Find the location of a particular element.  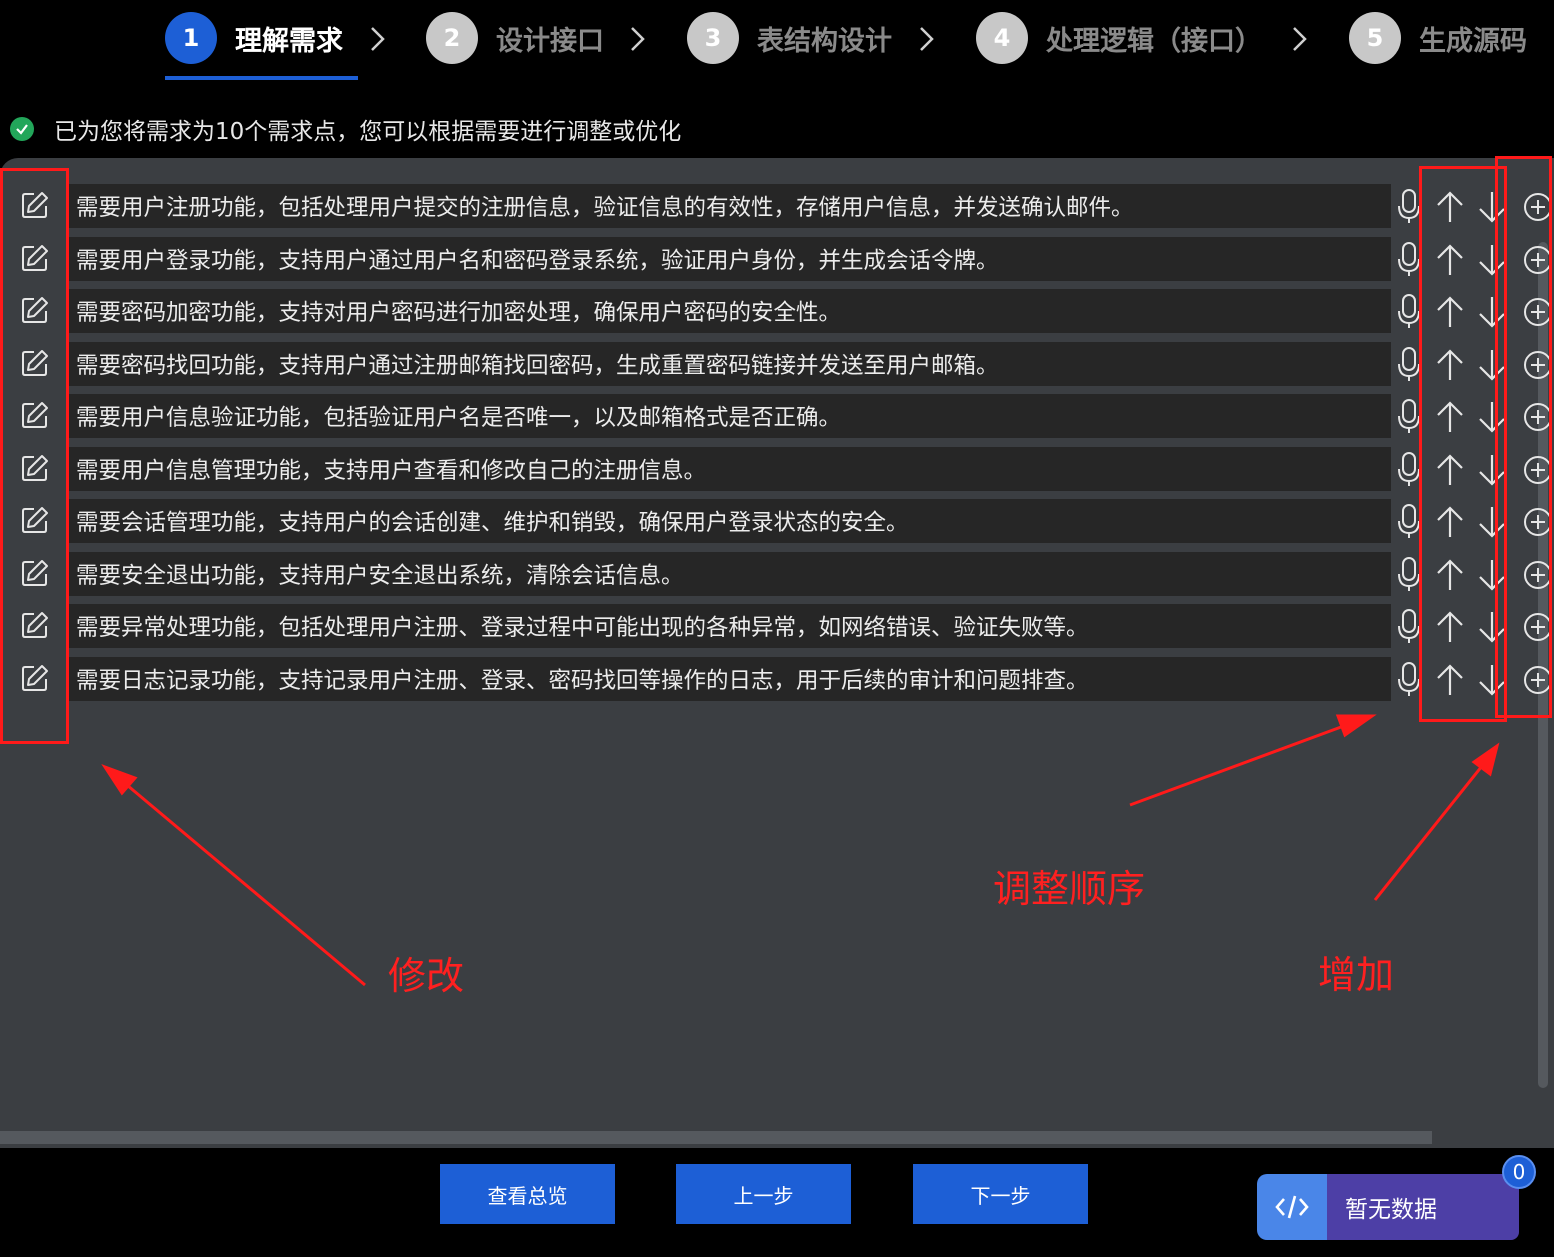

step-1-label: 理解需求 is located at coordinates (289, 41).